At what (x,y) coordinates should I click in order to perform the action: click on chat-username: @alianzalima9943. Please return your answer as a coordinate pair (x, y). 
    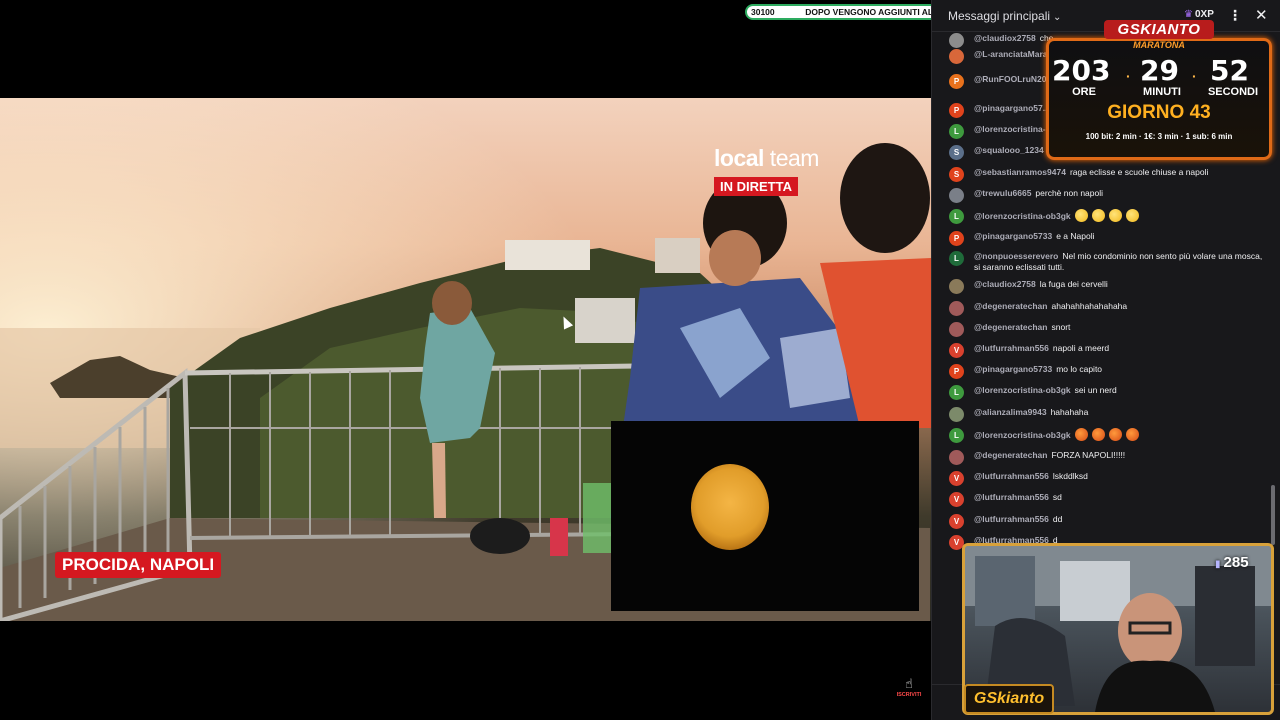
    Looking at the image, I should click on (1010, 412).